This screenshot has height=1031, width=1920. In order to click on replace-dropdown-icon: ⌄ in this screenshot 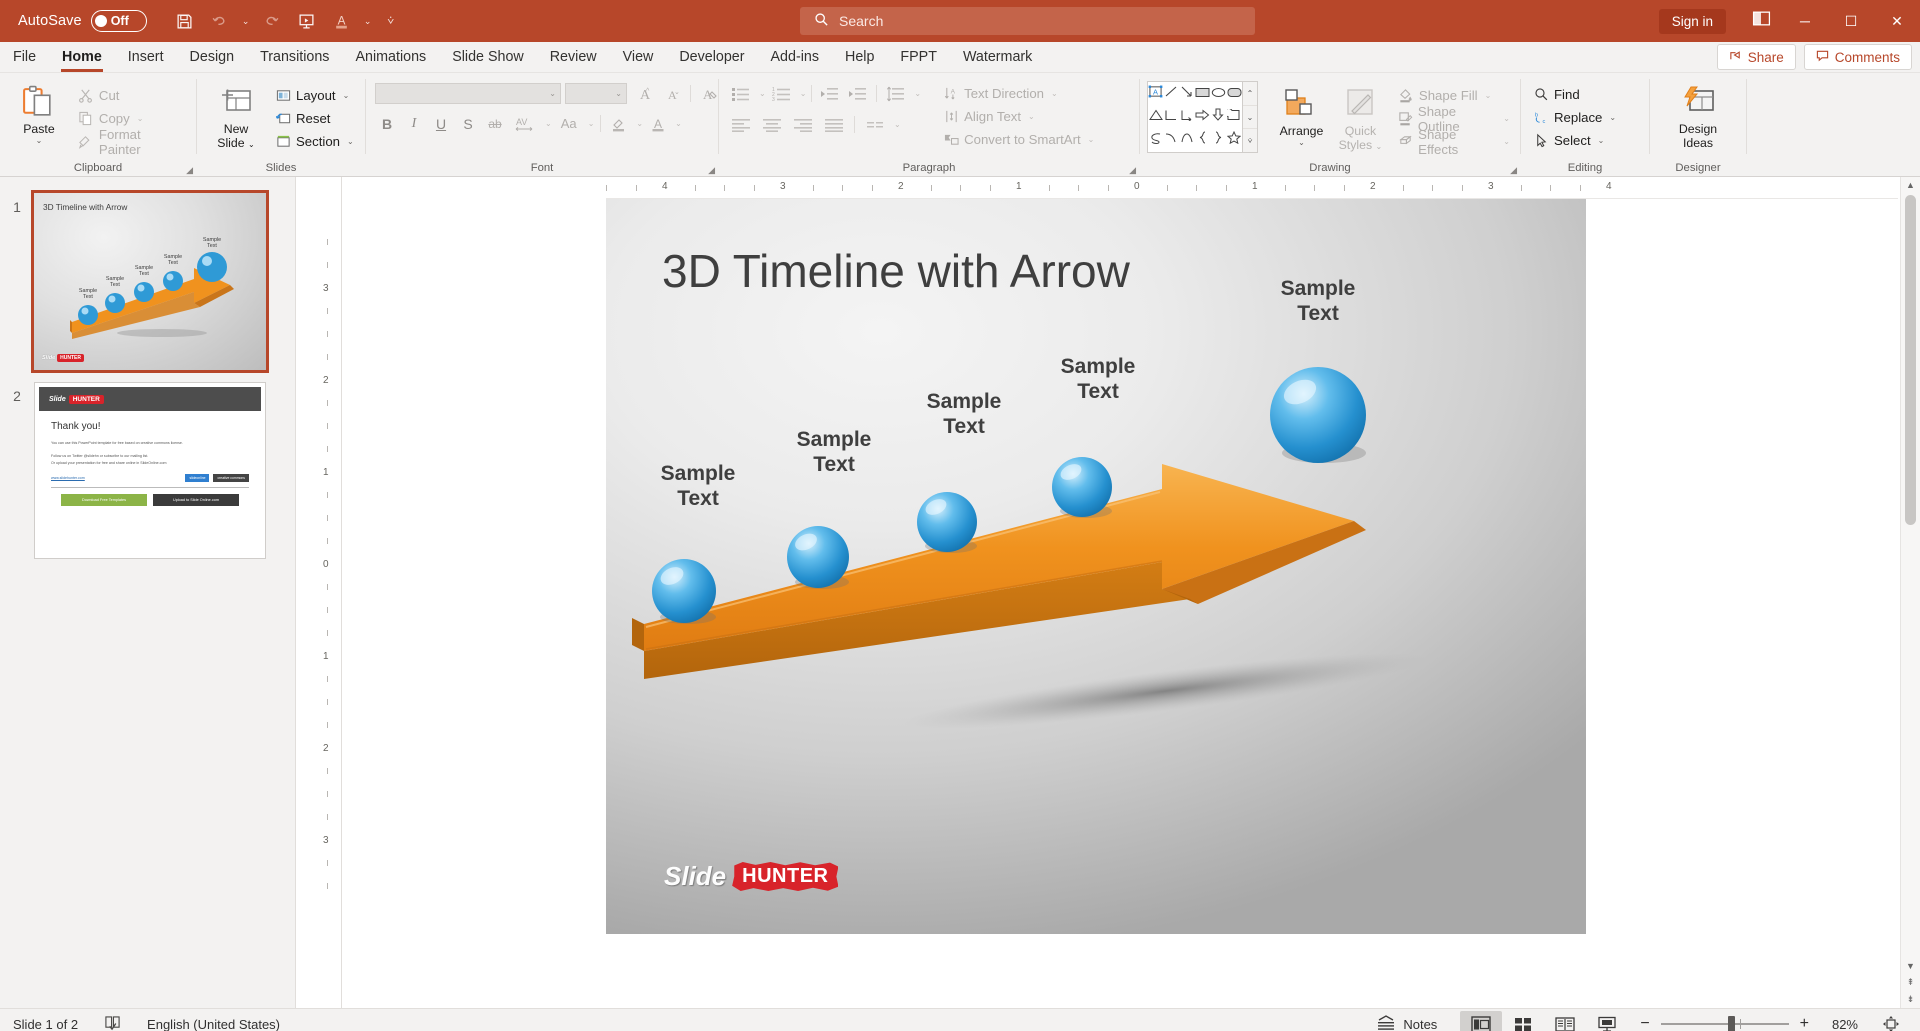, I will do `click(1612, 117)`.